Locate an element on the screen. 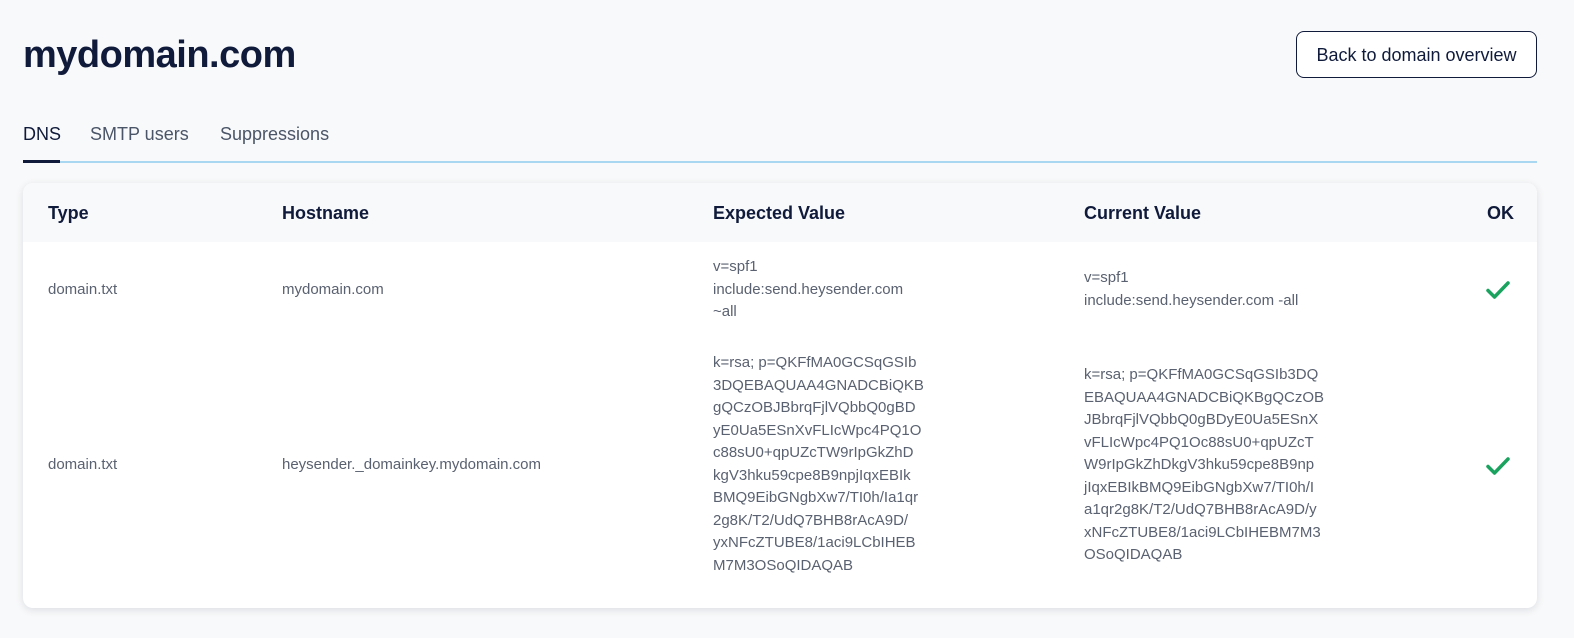 This screenshot has height=638, width=1574. row-hostname: heysender._domainkey.mydomain.com is located at coordinates (412, 464).